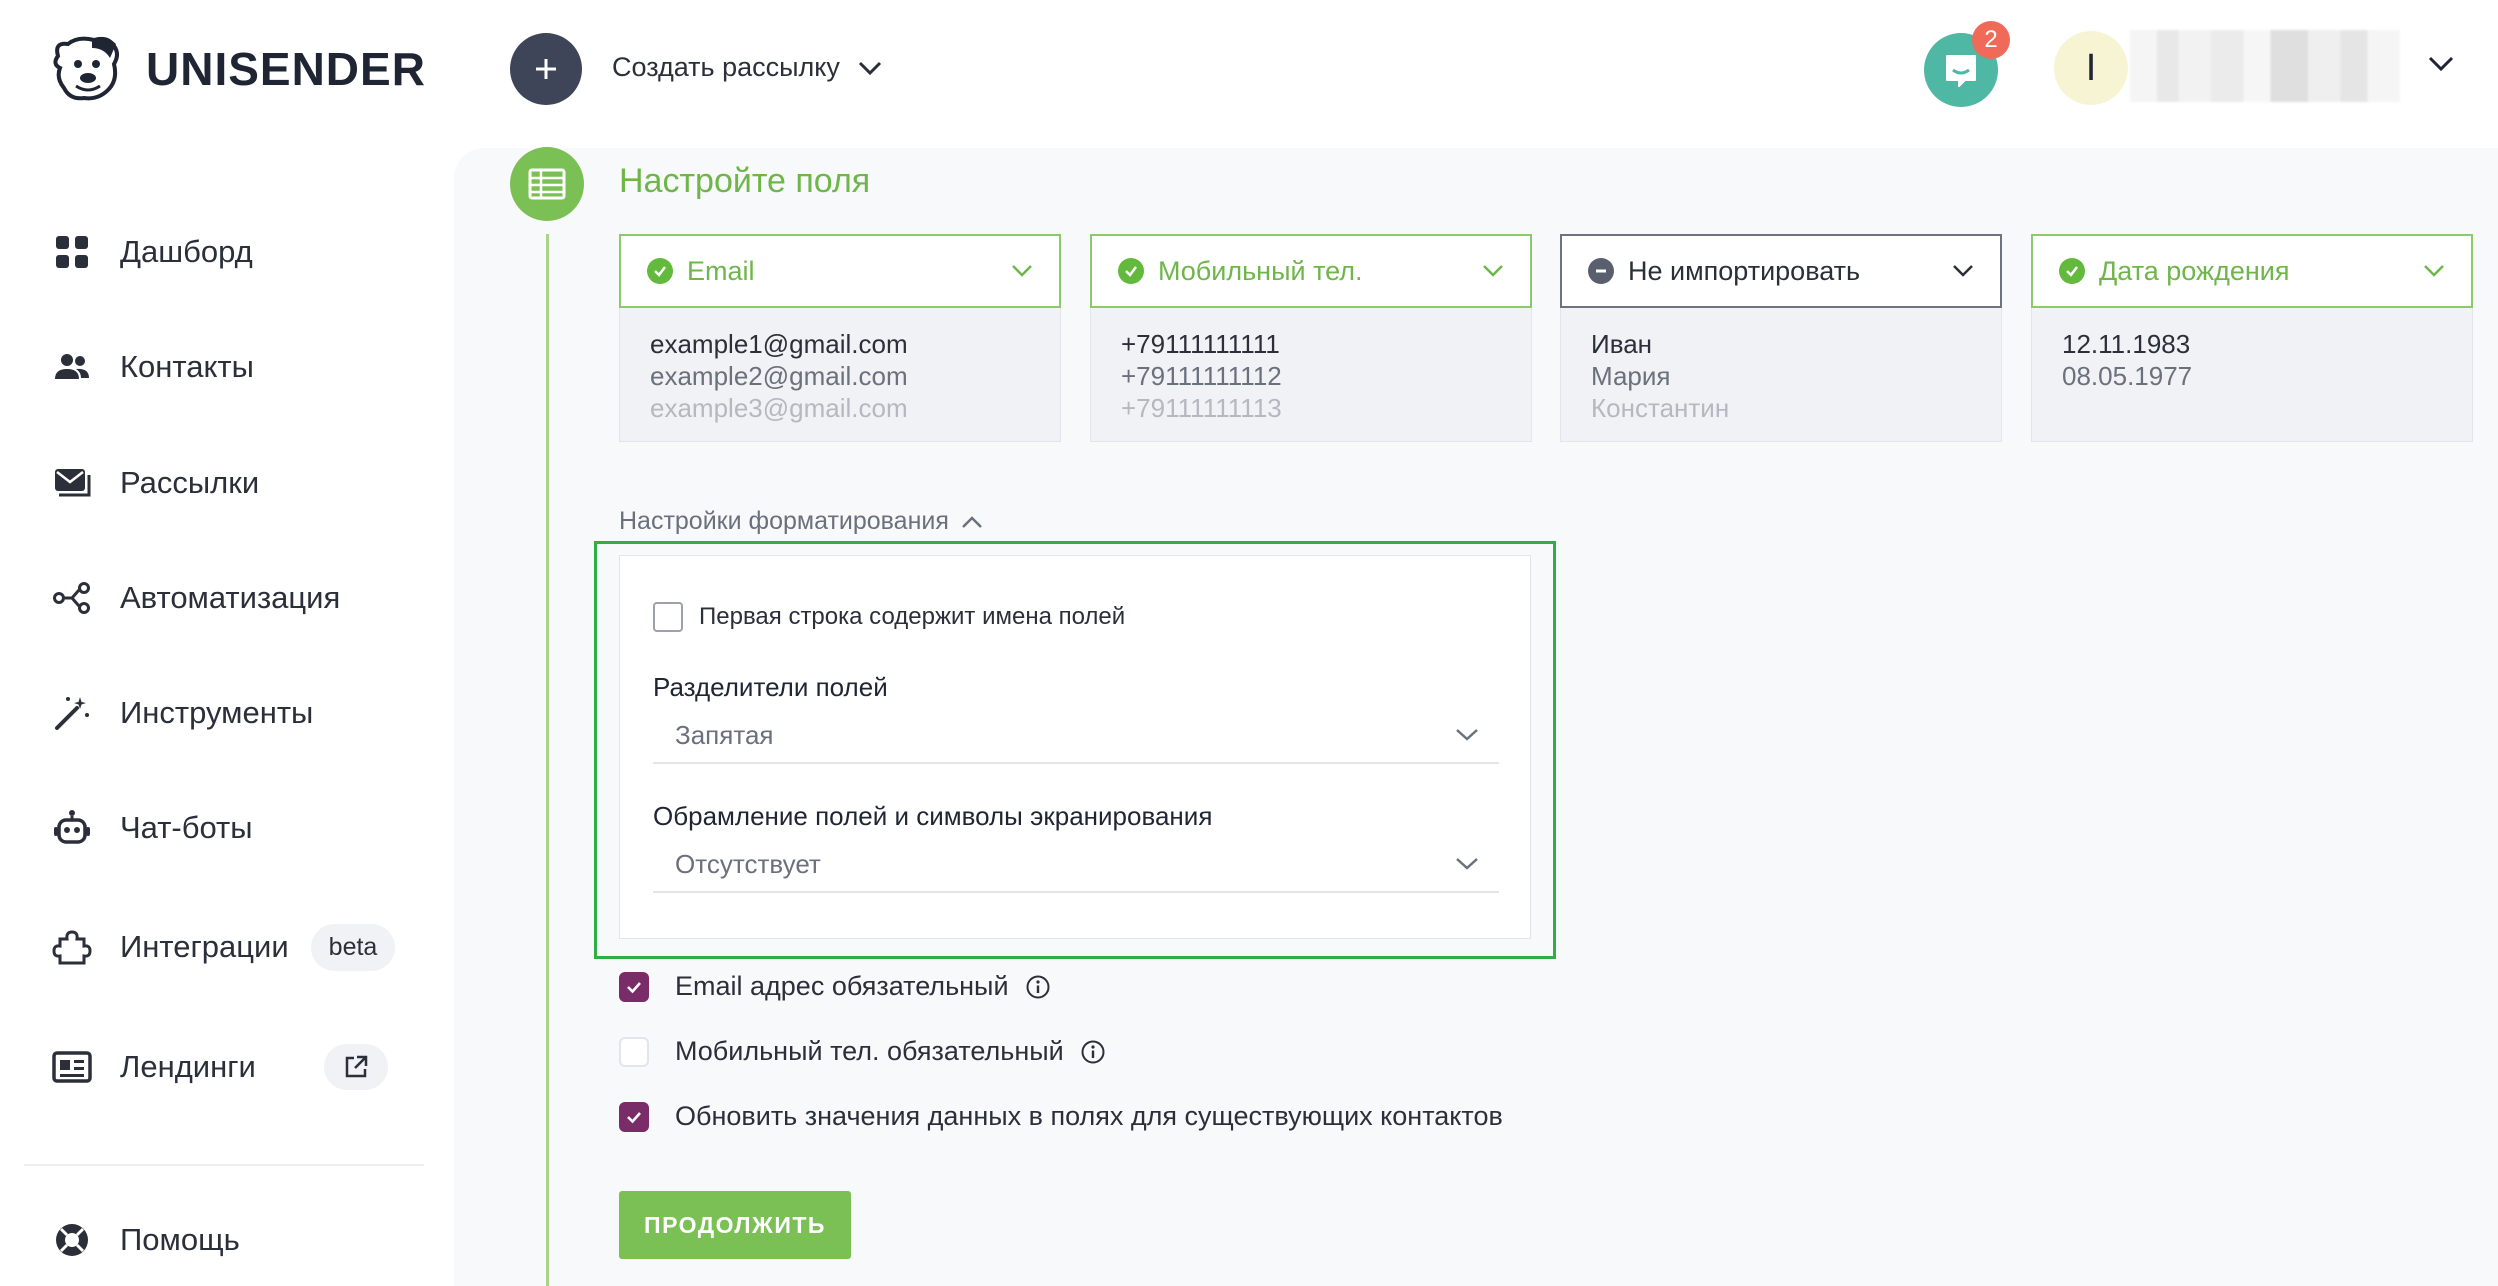  Describe the element at coordinates (1631, 376) in the screenshot. I see `sample-value: Мария` at that location.